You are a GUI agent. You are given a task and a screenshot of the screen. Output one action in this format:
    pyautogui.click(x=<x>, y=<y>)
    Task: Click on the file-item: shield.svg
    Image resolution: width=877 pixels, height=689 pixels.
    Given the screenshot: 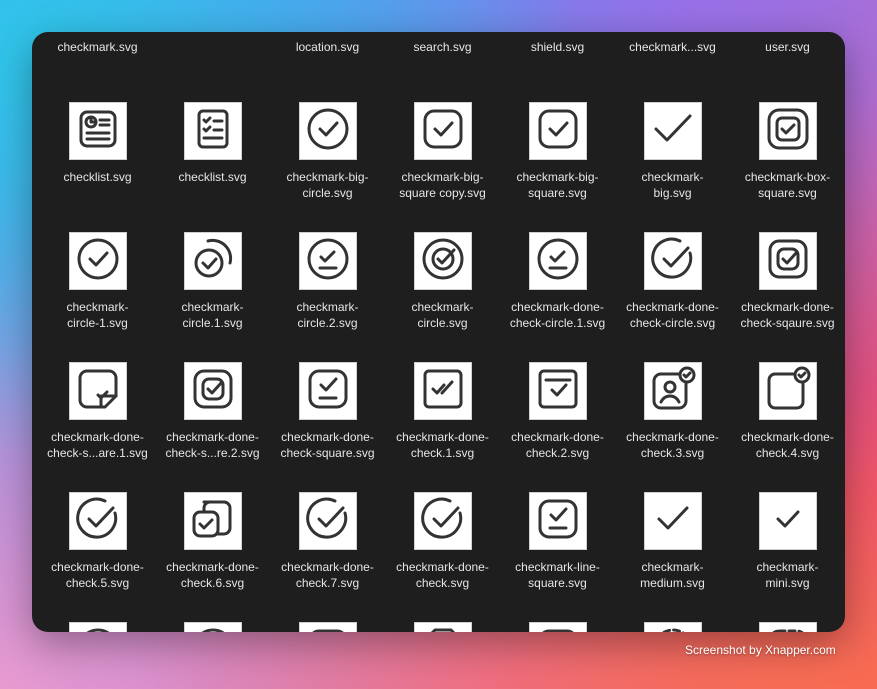 What is the action you would take?
    pyautogui.click(x=557, y=49)
    